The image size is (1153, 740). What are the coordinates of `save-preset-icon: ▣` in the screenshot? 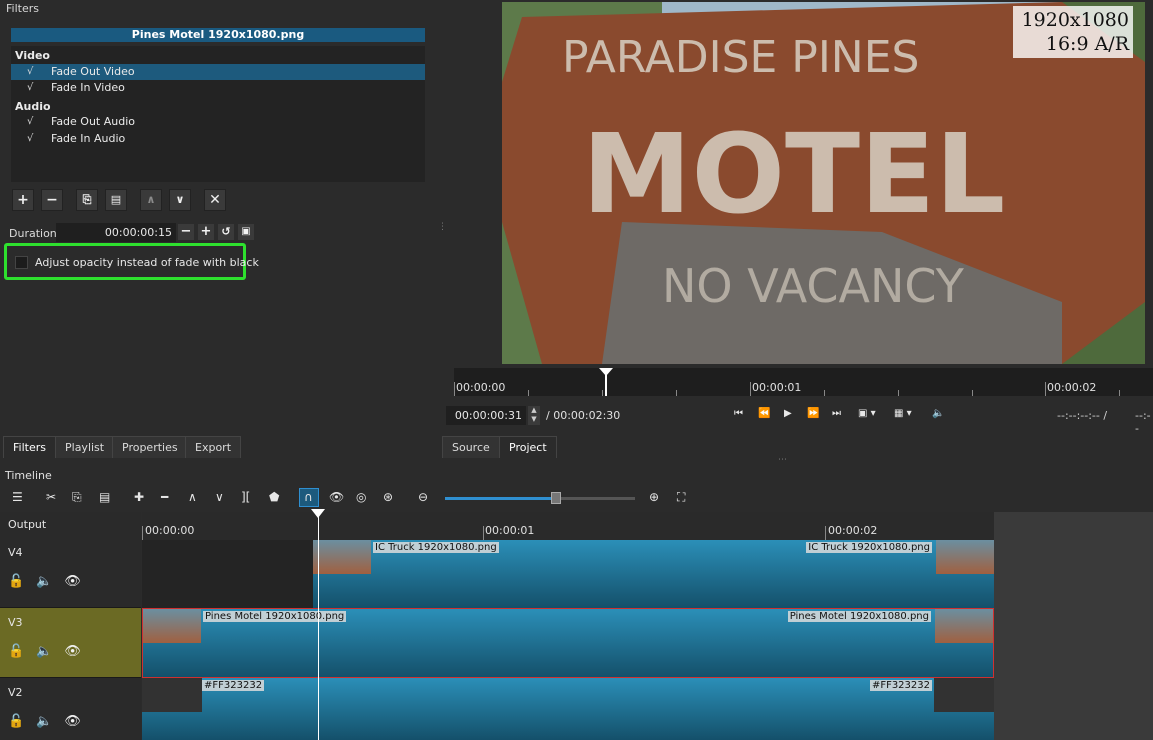 It's located at (246, 232).